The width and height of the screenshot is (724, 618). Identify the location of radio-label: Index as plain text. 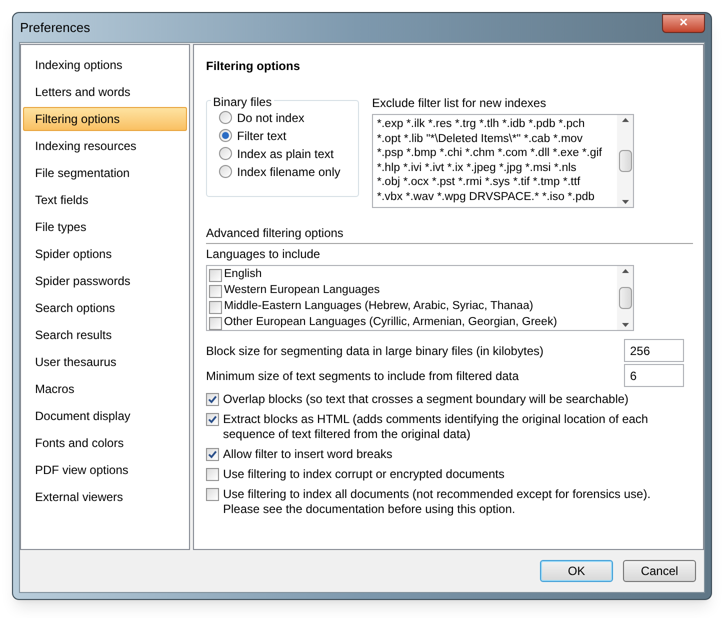
(285, 154).